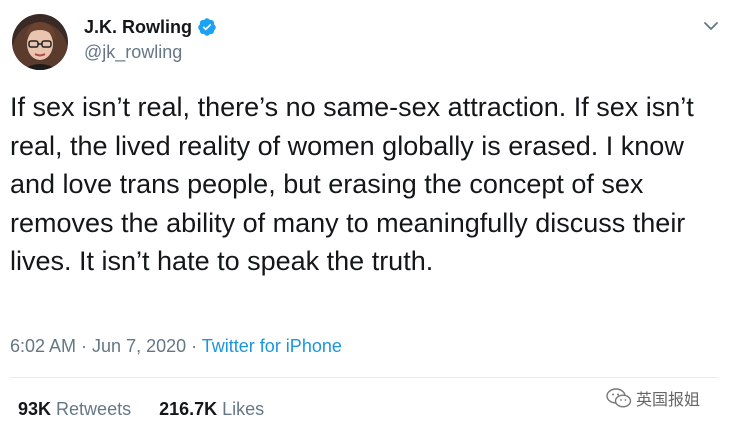  Describe the element at coordinates (207, 27) in the screenshot. I see `verified-badge-icon` at that location.